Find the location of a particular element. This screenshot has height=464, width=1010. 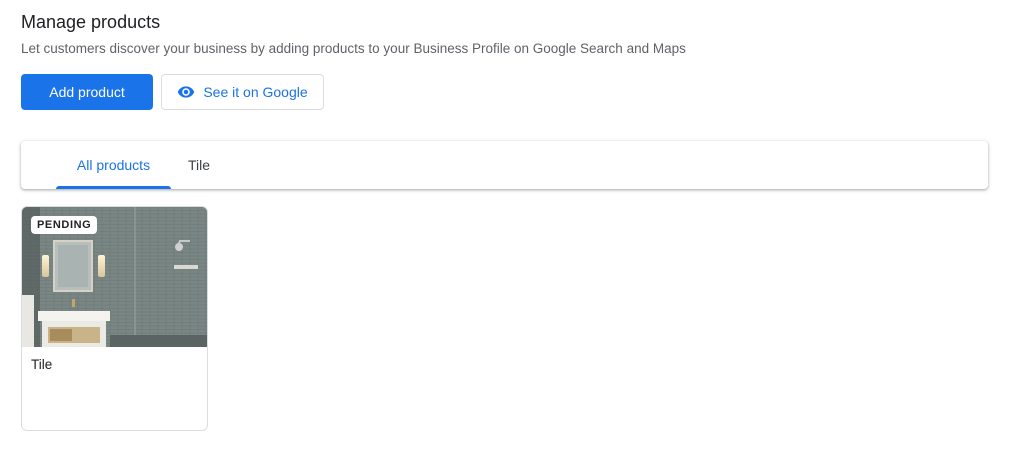

tab-label: Tile is located at coordinates (199, 165).